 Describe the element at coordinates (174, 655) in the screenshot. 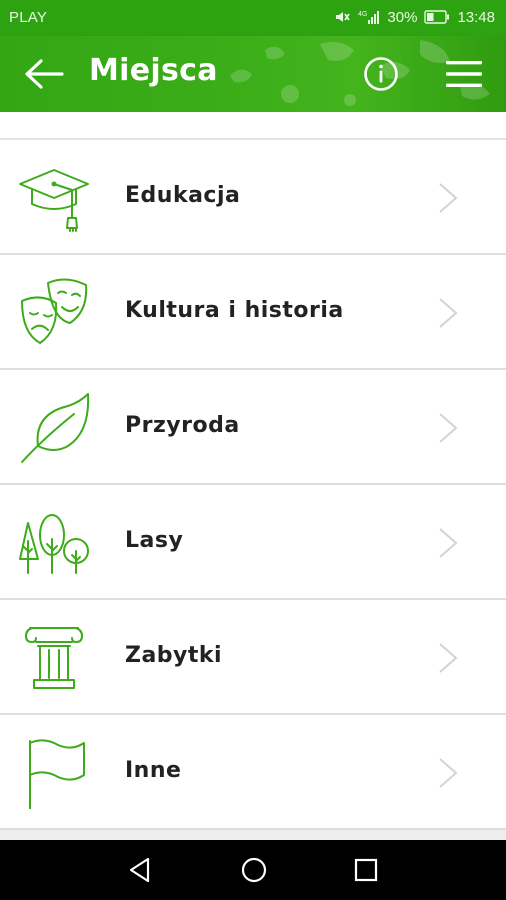

I see `category-label: Zabytki` at that location.